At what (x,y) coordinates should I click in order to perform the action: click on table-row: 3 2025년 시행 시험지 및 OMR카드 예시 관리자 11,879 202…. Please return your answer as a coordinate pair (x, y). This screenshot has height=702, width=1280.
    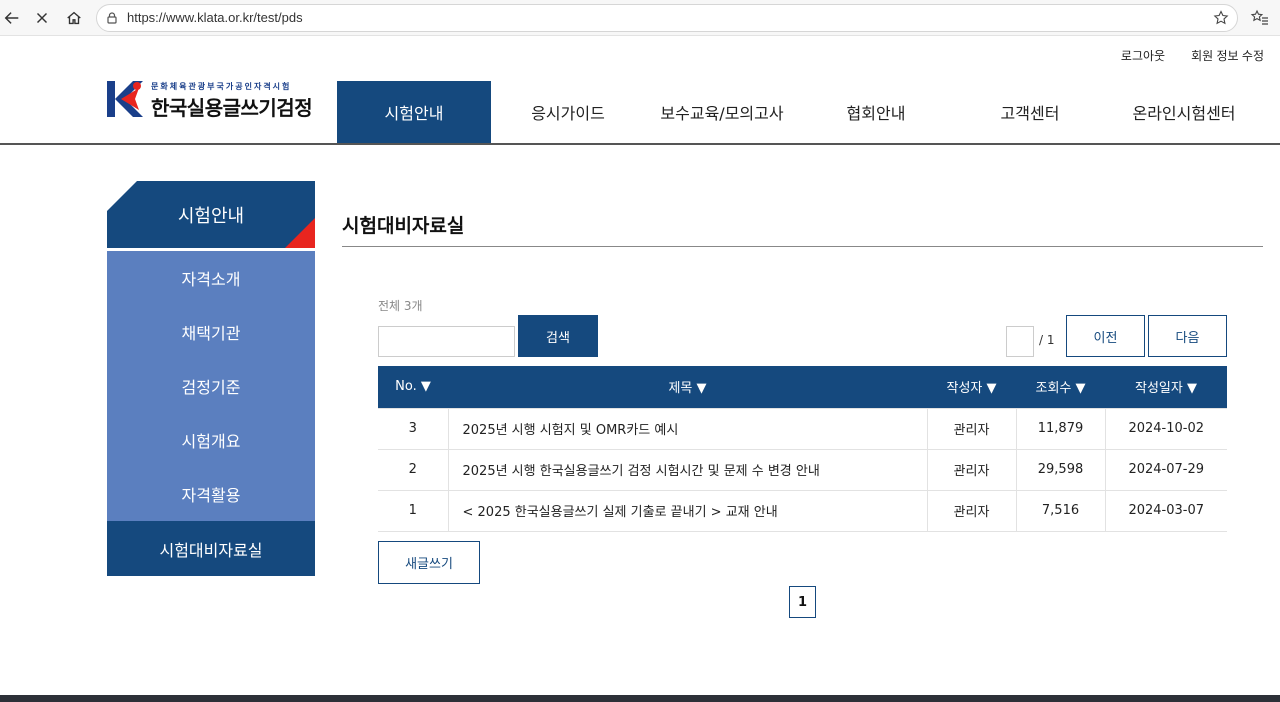
    Looking at the image, I should click on (802, 428).